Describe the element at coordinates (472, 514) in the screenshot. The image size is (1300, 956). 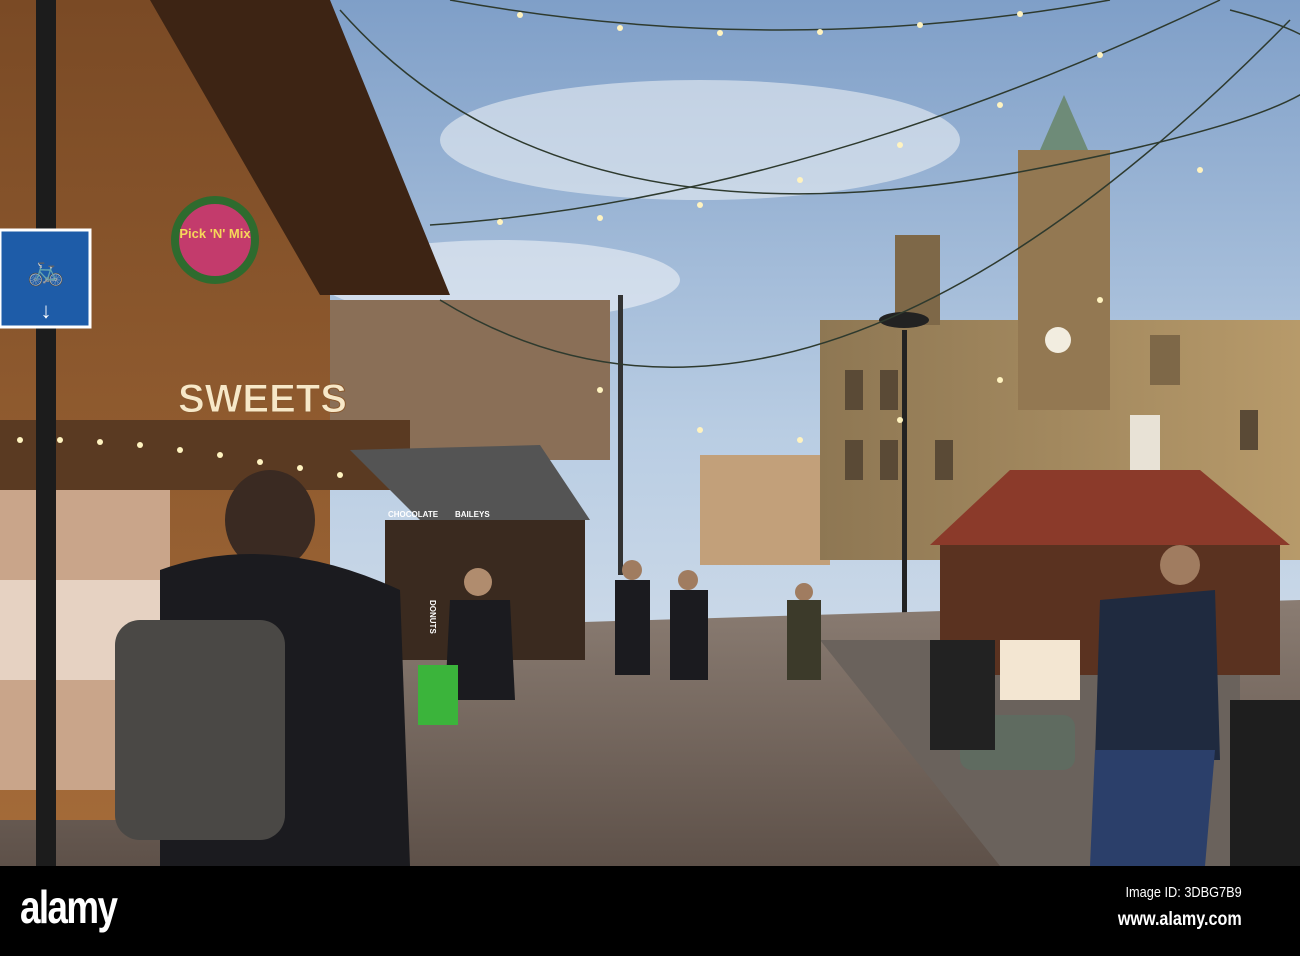
I see `svg-text: BAILEYS` at that location.